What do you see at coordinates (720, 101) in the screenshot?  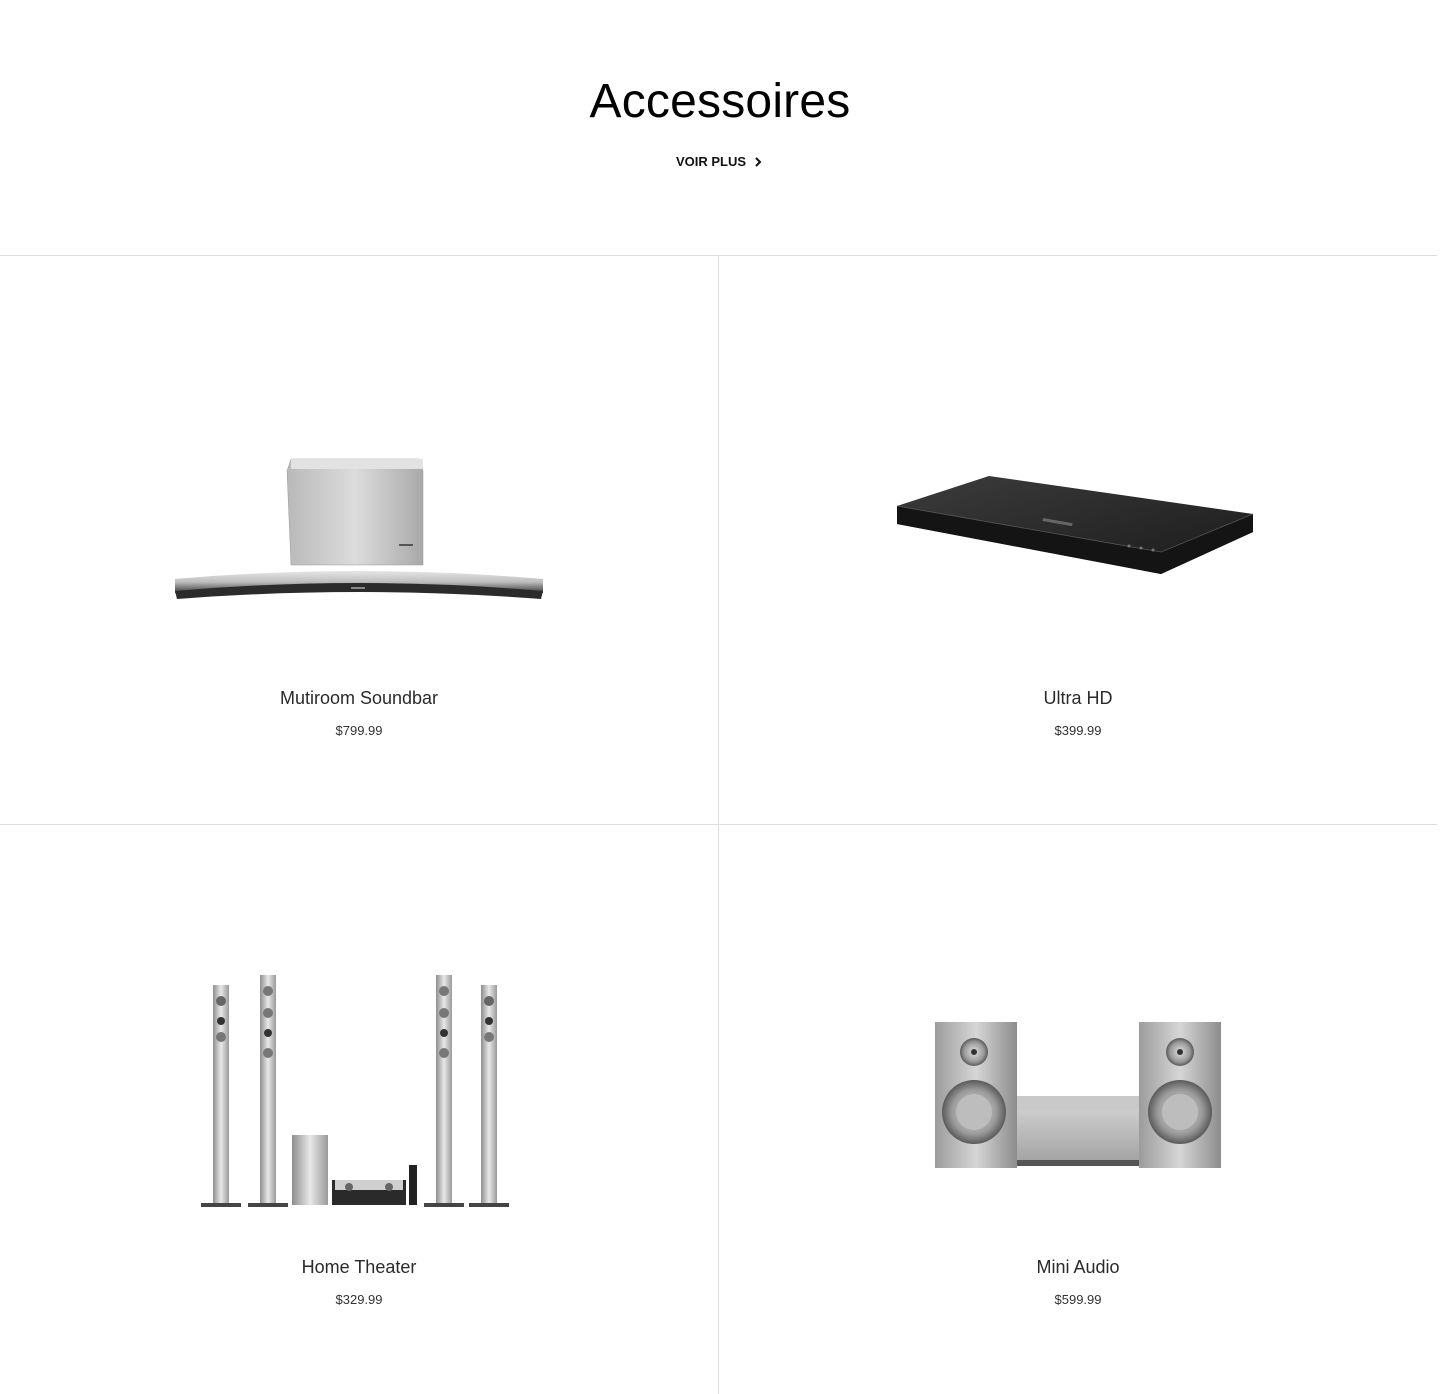 I see `page-title: Accessoires` at bounding box center [720, 101].